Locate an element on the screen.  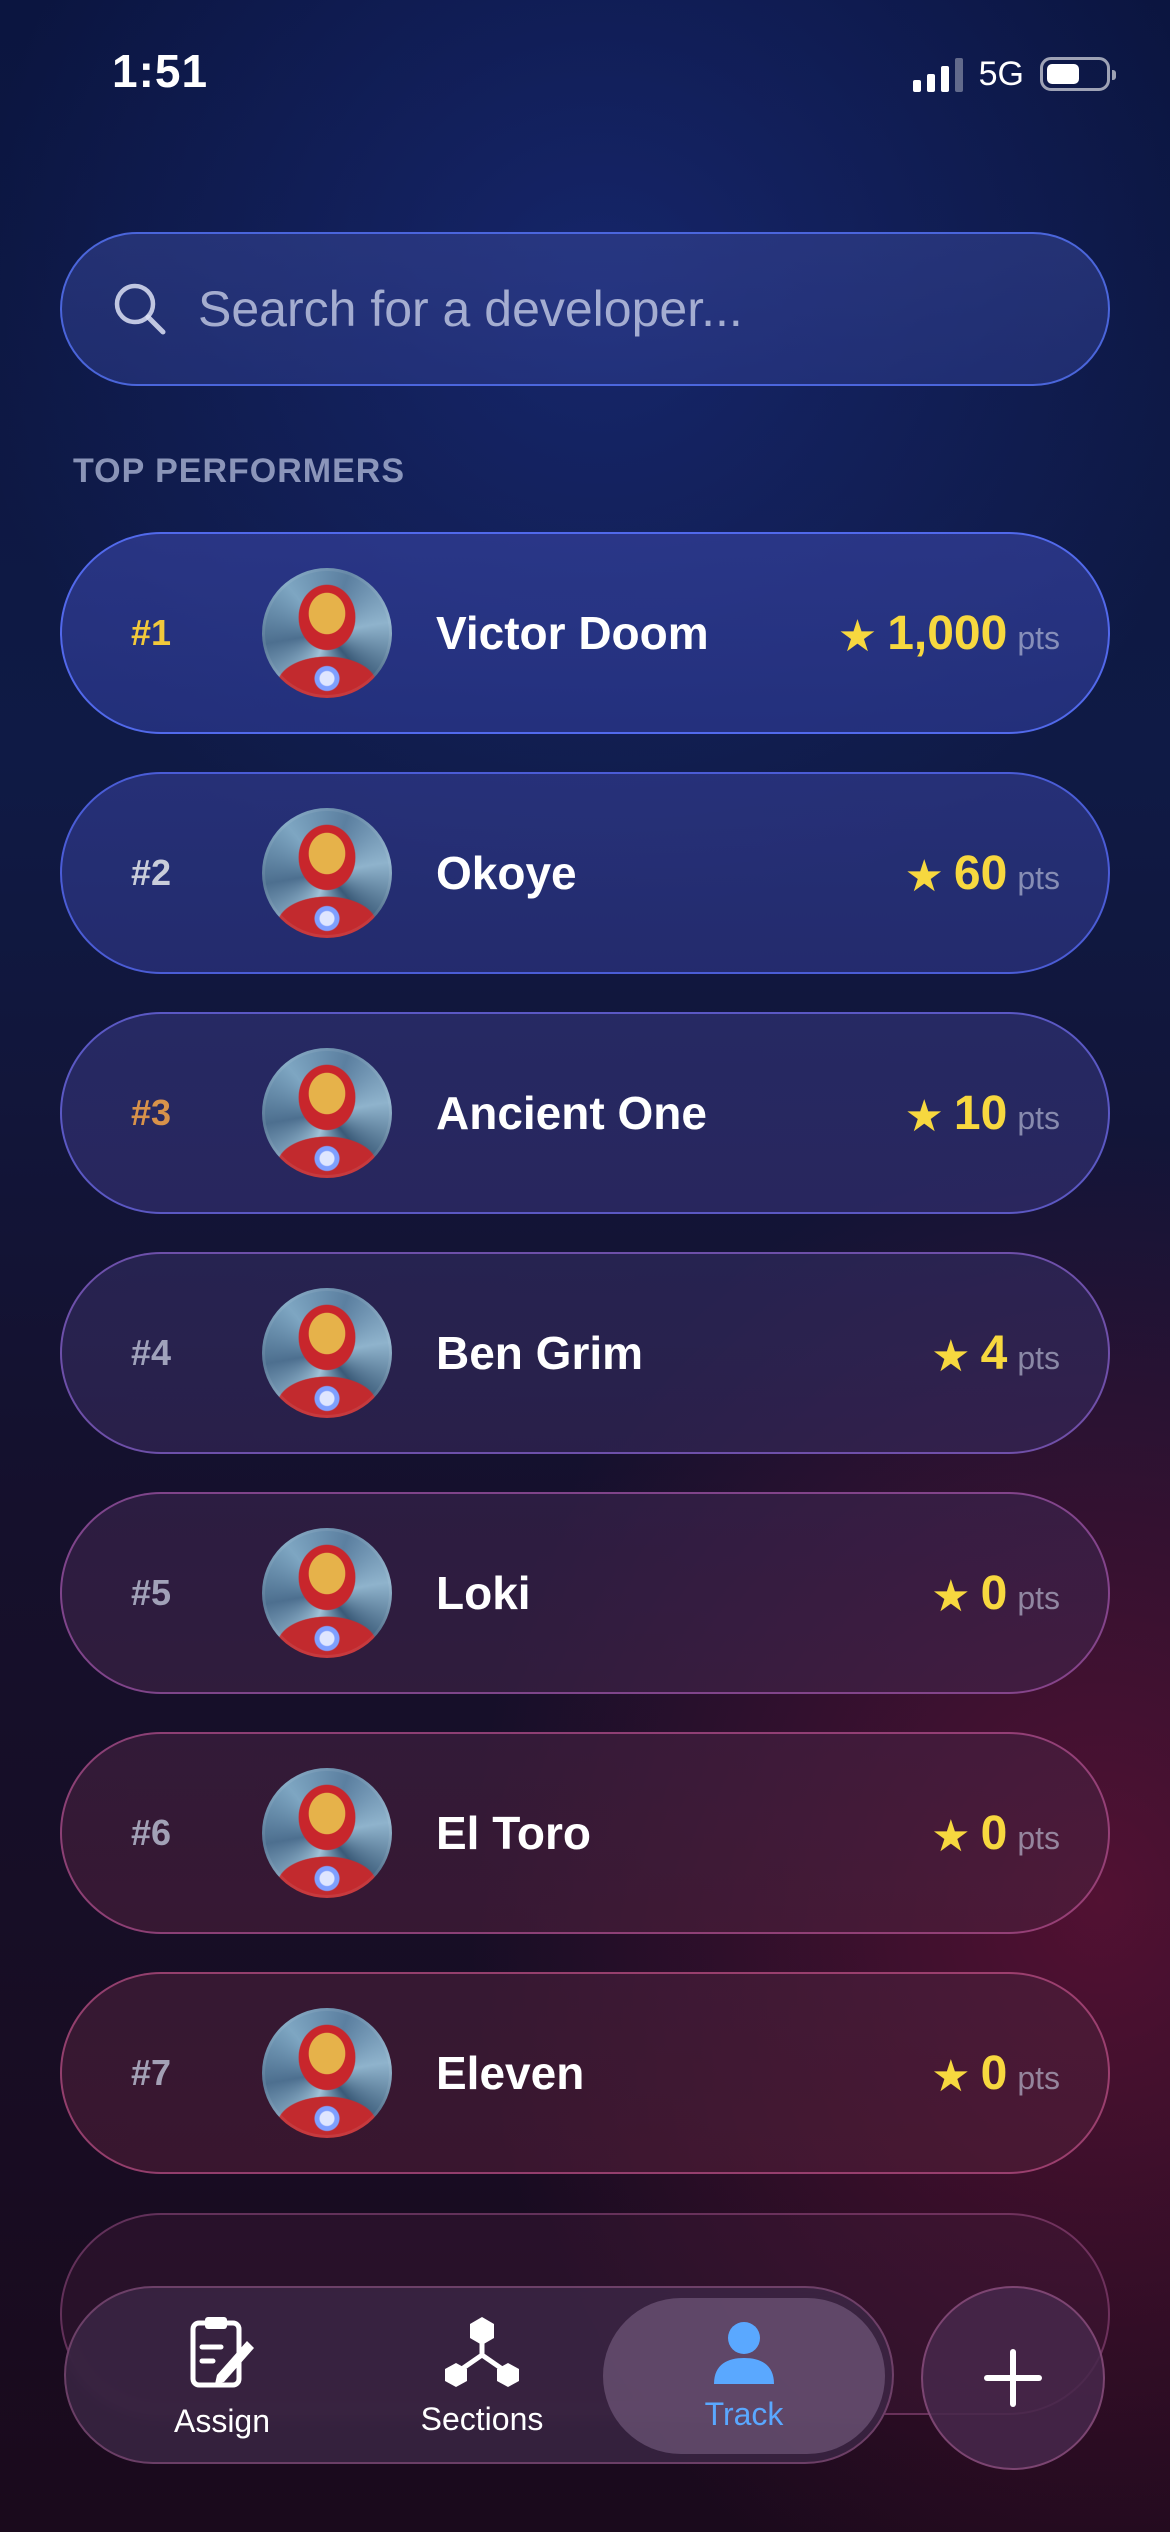
rank-label: #4 is located at coordinates (151, 1352).